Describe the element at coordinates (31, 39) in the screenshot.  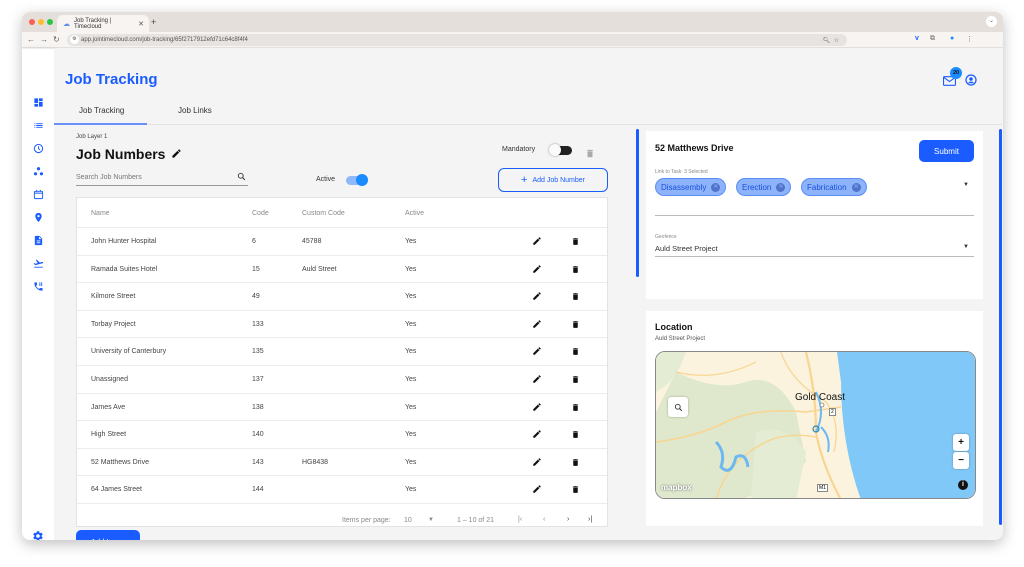
I see `back-icon: ←` at that location.